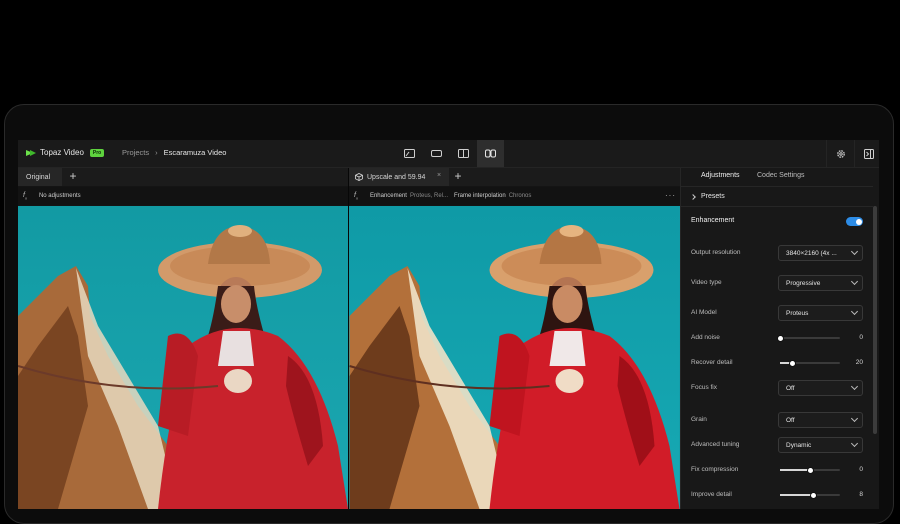 The height and width of the screenshot is (524, 900). What do you see at coordinates (777, 445) in the screenshot?
I see `adjustment-row: Advanced tuning Dynamic` at bounding box center [777, 445].